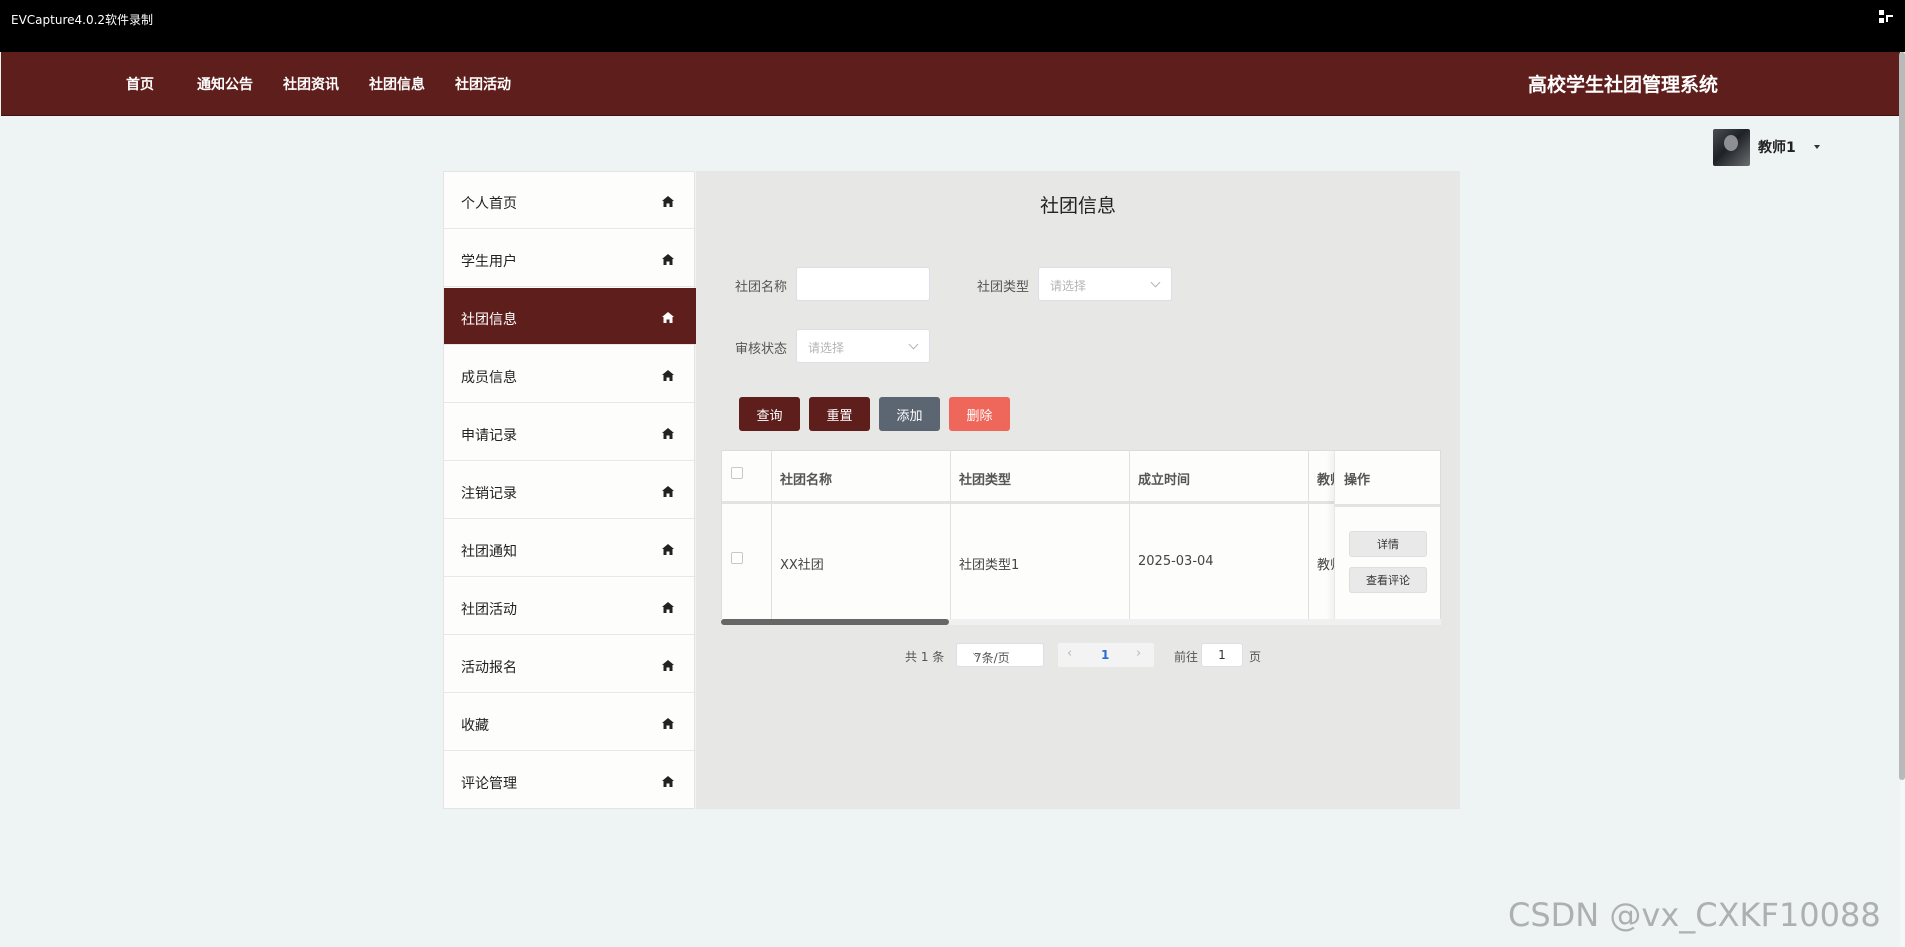 The width and height of the screenshot is (1905, 947). I want to click on reset-button: 重置, so click(839, 414).